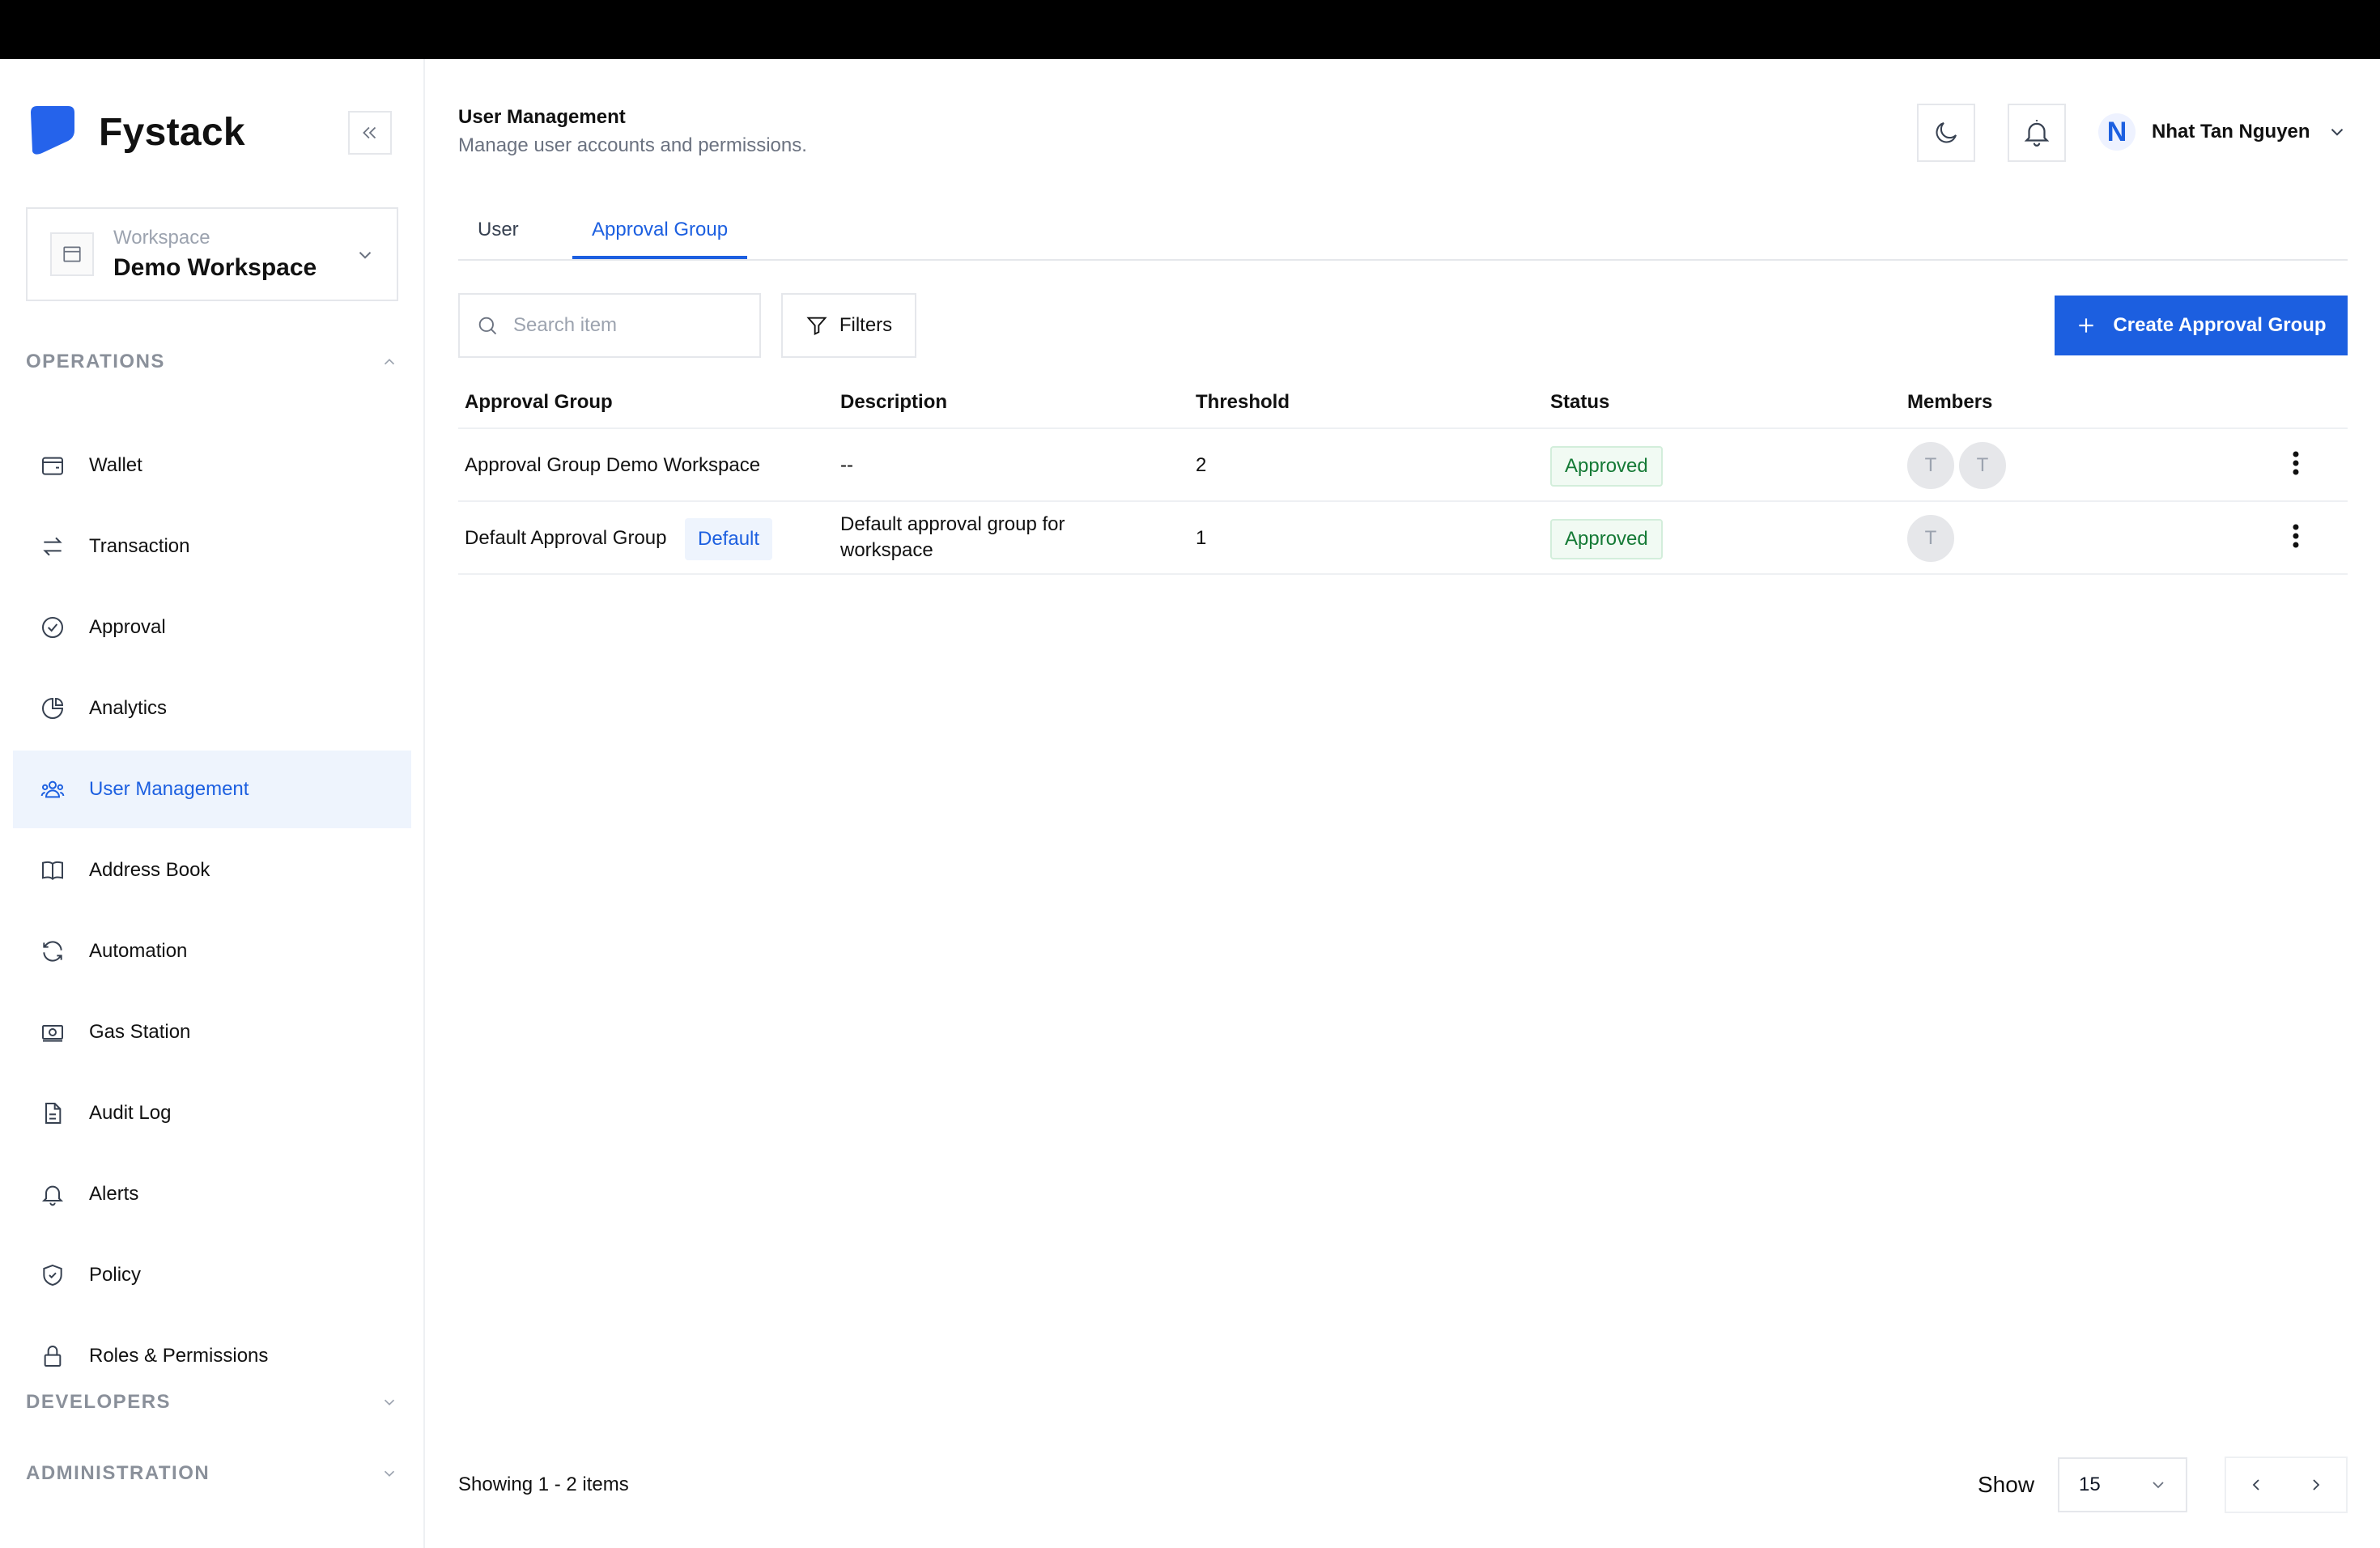 The image size is (2380, 1548). I want to click on more-vertical-icon, so click(2296, 463).